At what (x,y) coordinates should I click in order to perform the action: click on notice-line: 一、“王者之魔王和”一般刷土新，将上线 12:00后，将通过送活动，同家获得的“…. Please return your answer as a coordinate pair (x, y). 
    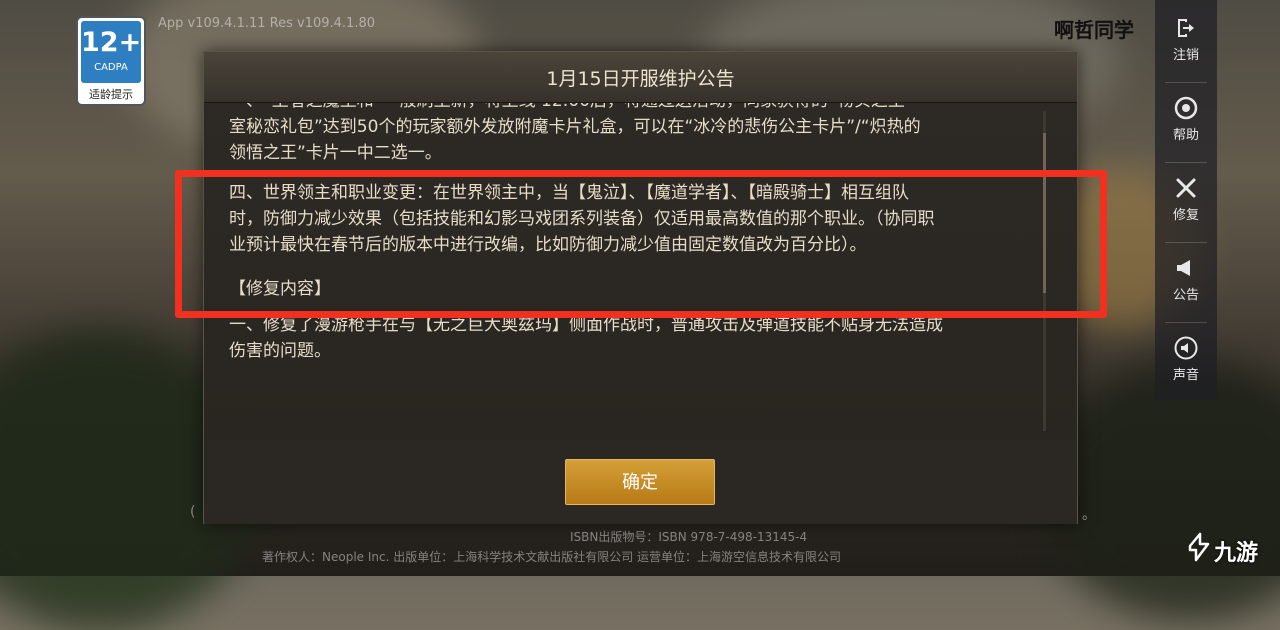
    Looking at the image, I should click on (639, 108).